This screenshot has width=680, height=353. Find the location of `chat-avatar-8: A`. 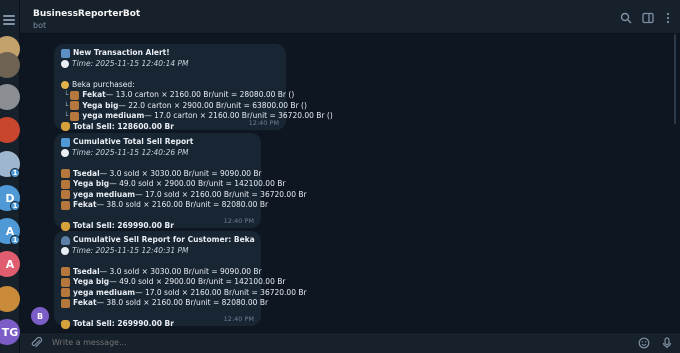

chat-avatar-8: A is located at coordinates (10, 264).